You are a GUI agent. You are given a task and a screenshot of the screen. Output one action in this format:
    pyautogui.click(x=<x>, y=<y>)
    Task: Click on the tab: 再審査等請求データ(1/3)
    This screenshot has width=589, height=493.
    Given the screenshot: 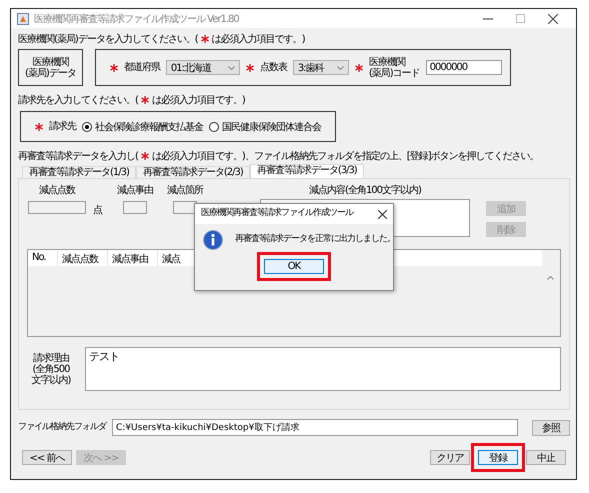 What is the action you would take?
    pyautogui.click(x=79, y=172)
    